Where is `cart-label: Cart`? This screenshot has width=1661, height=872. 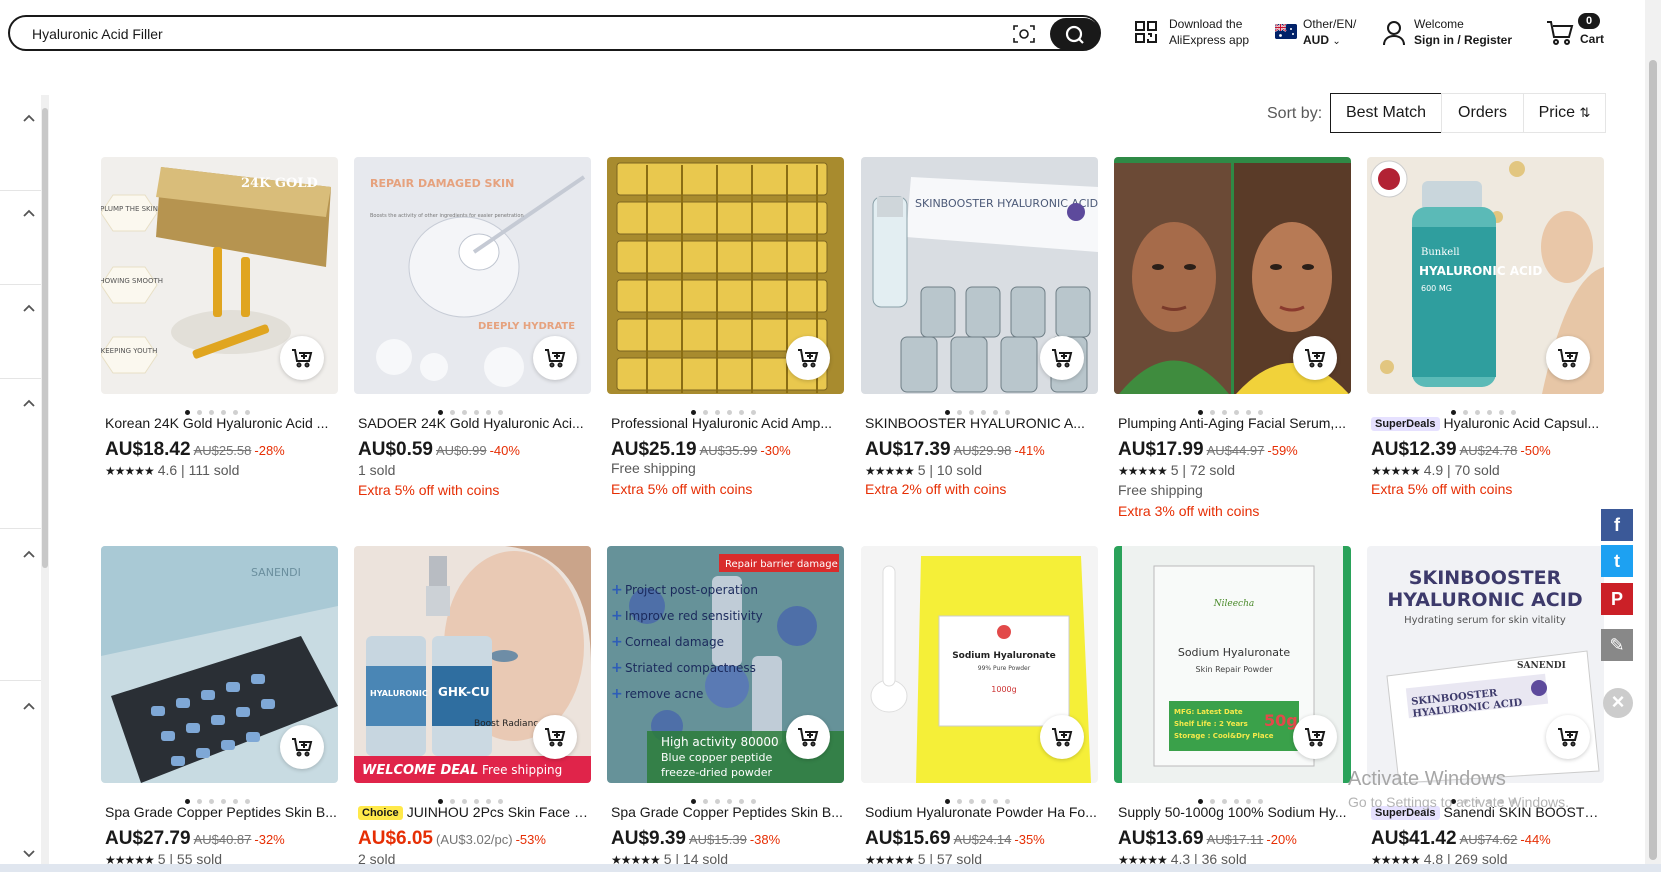 cart-label: Cart is located at coordinates (1592, 39).